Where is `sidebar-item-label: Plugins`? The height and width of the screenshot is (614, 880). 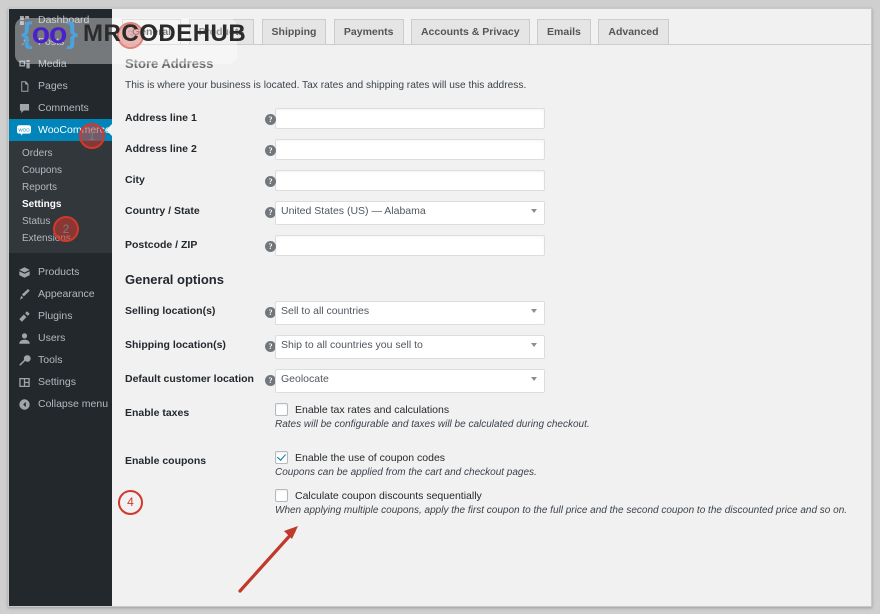
sidebar-item-label: Plugins is located at coordinates (55, 316).